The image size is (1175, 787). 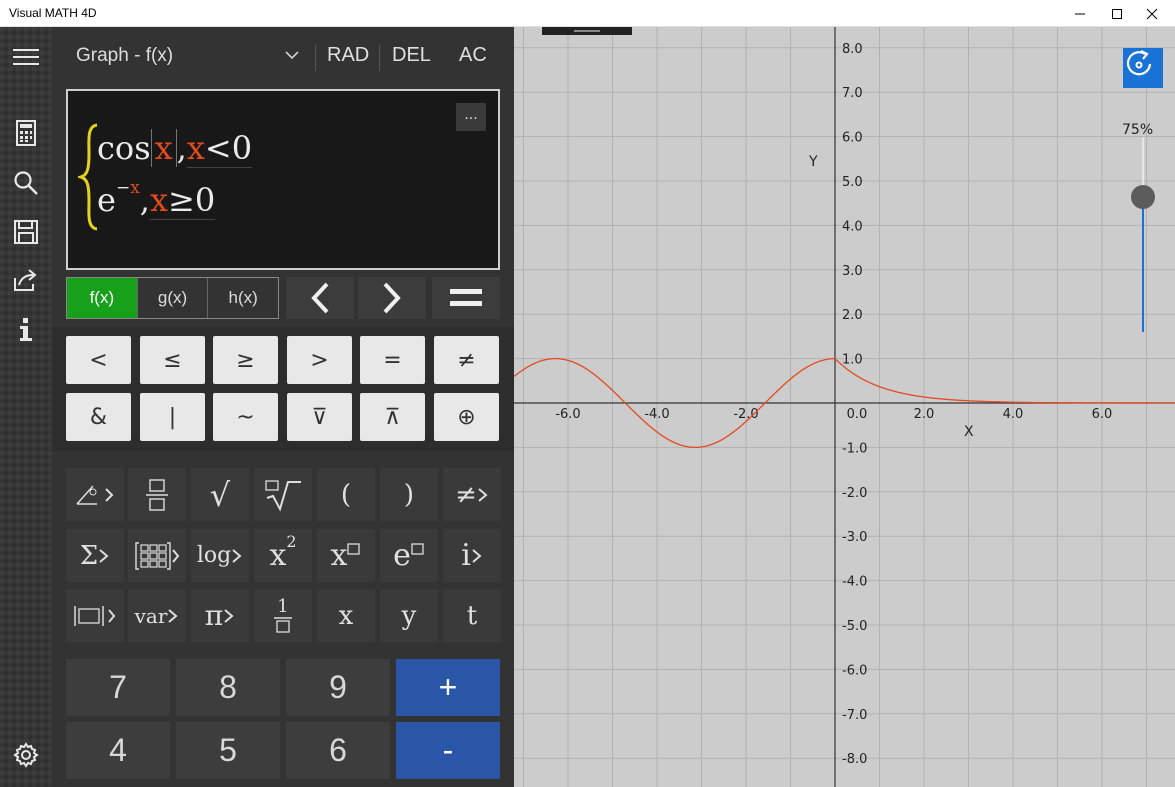 I want to click on key-equals: =, so click(x=392, y=360).